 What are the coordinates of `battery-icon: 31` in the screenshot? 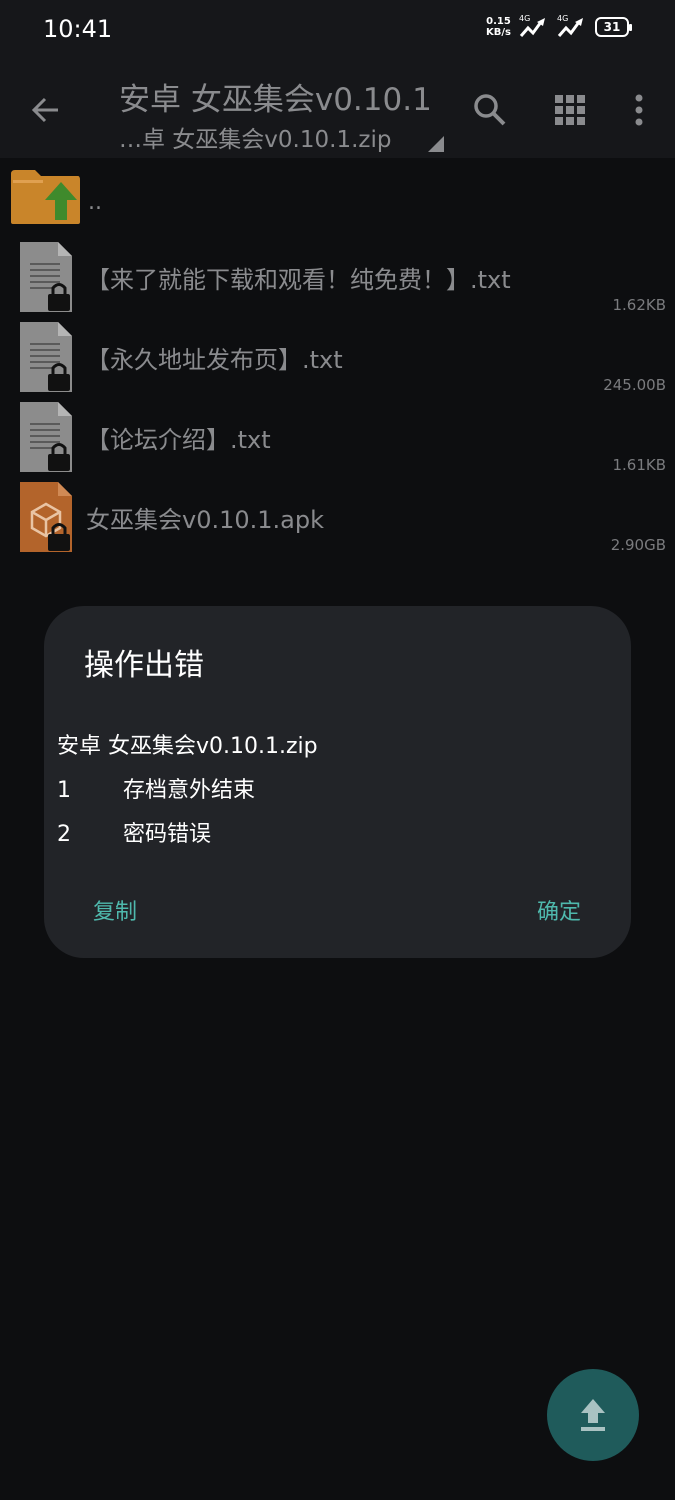 It's located at (613, 27).